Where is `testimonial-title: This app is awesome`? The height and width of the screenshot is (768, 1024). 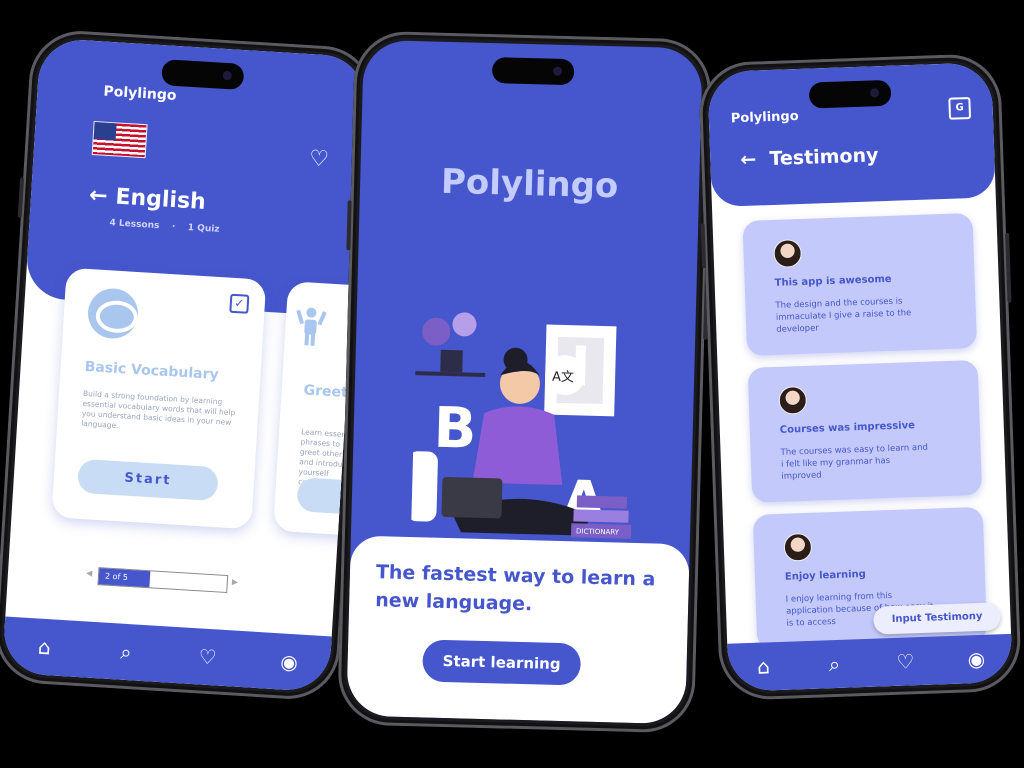
testimonial-title: This app is awesome is located at coordinates (833, 281).